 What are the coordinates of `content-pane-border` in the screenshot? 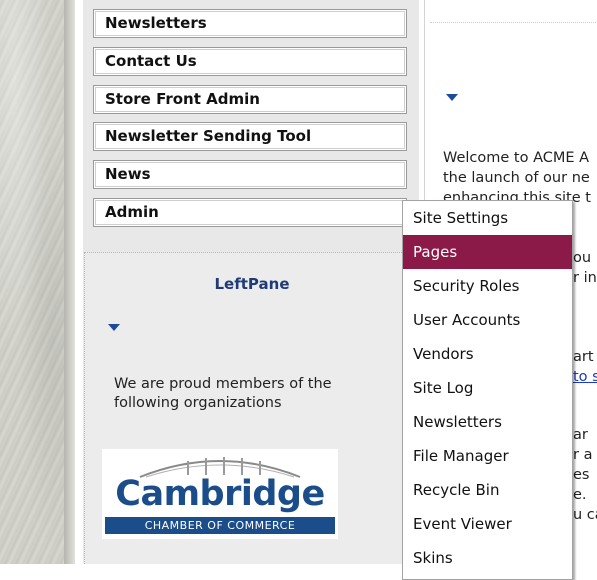 It's located at (513, 22).